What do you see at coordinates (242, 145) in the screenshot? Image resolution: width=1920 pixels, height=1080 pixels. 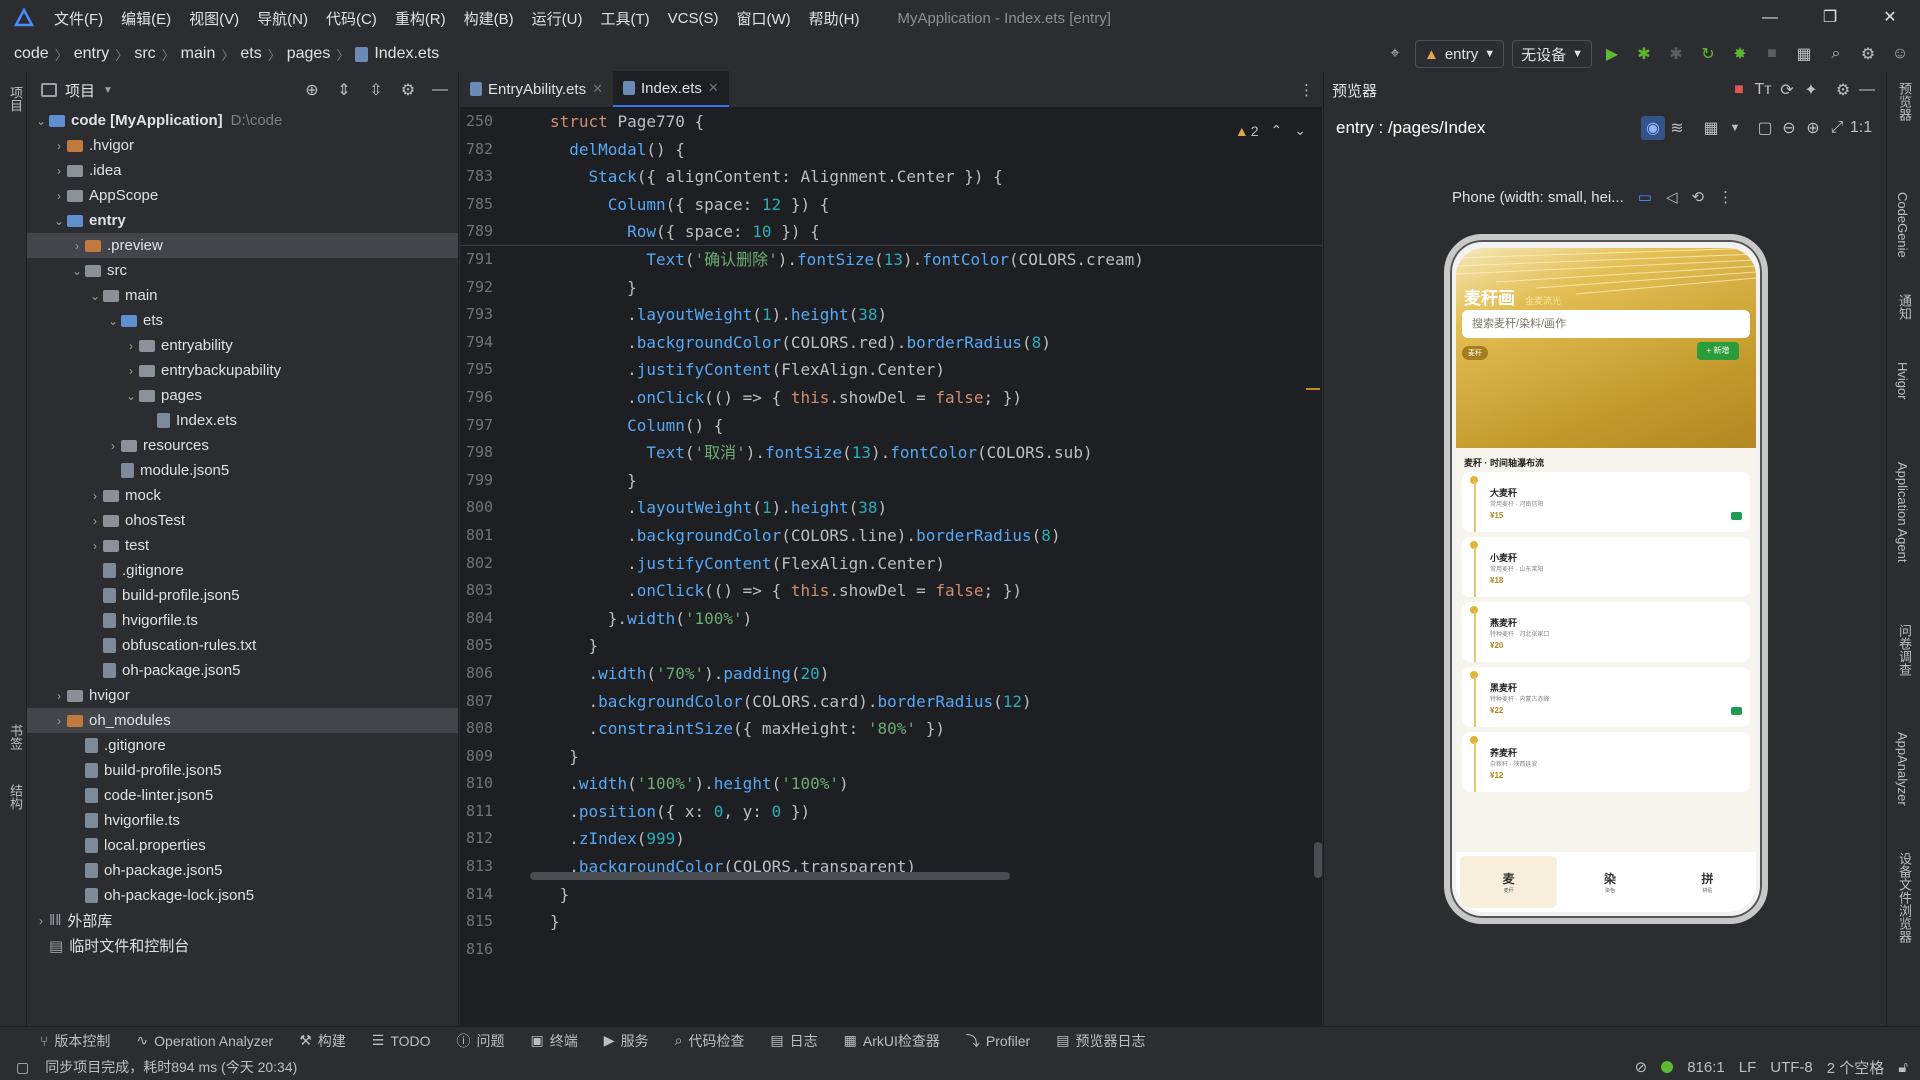 I see `tree-item: › .hvigor` at bounding box center [242, 145].